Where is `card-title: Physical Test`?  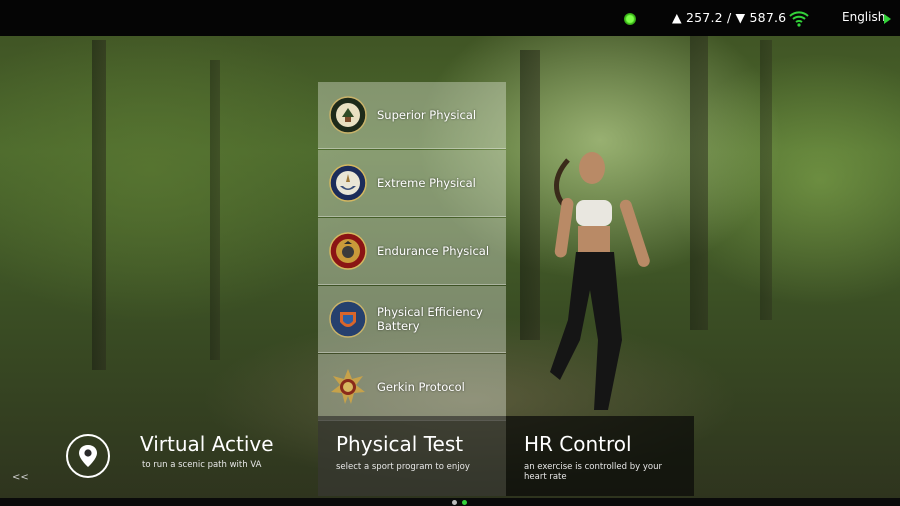 card-title: Physical Test is located at coordinates (400, 444).